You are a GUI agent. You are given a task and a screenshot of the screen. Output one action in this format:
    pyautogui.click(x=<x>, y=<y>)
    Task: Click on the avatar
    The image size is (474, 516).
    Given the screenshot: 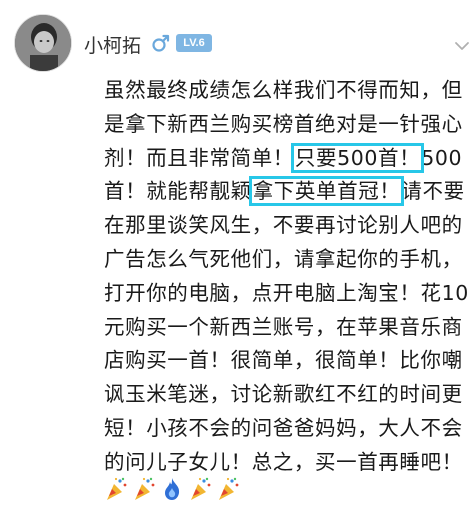 What is the action you would take?
    pyautogui.click(x=43, y=43)
    